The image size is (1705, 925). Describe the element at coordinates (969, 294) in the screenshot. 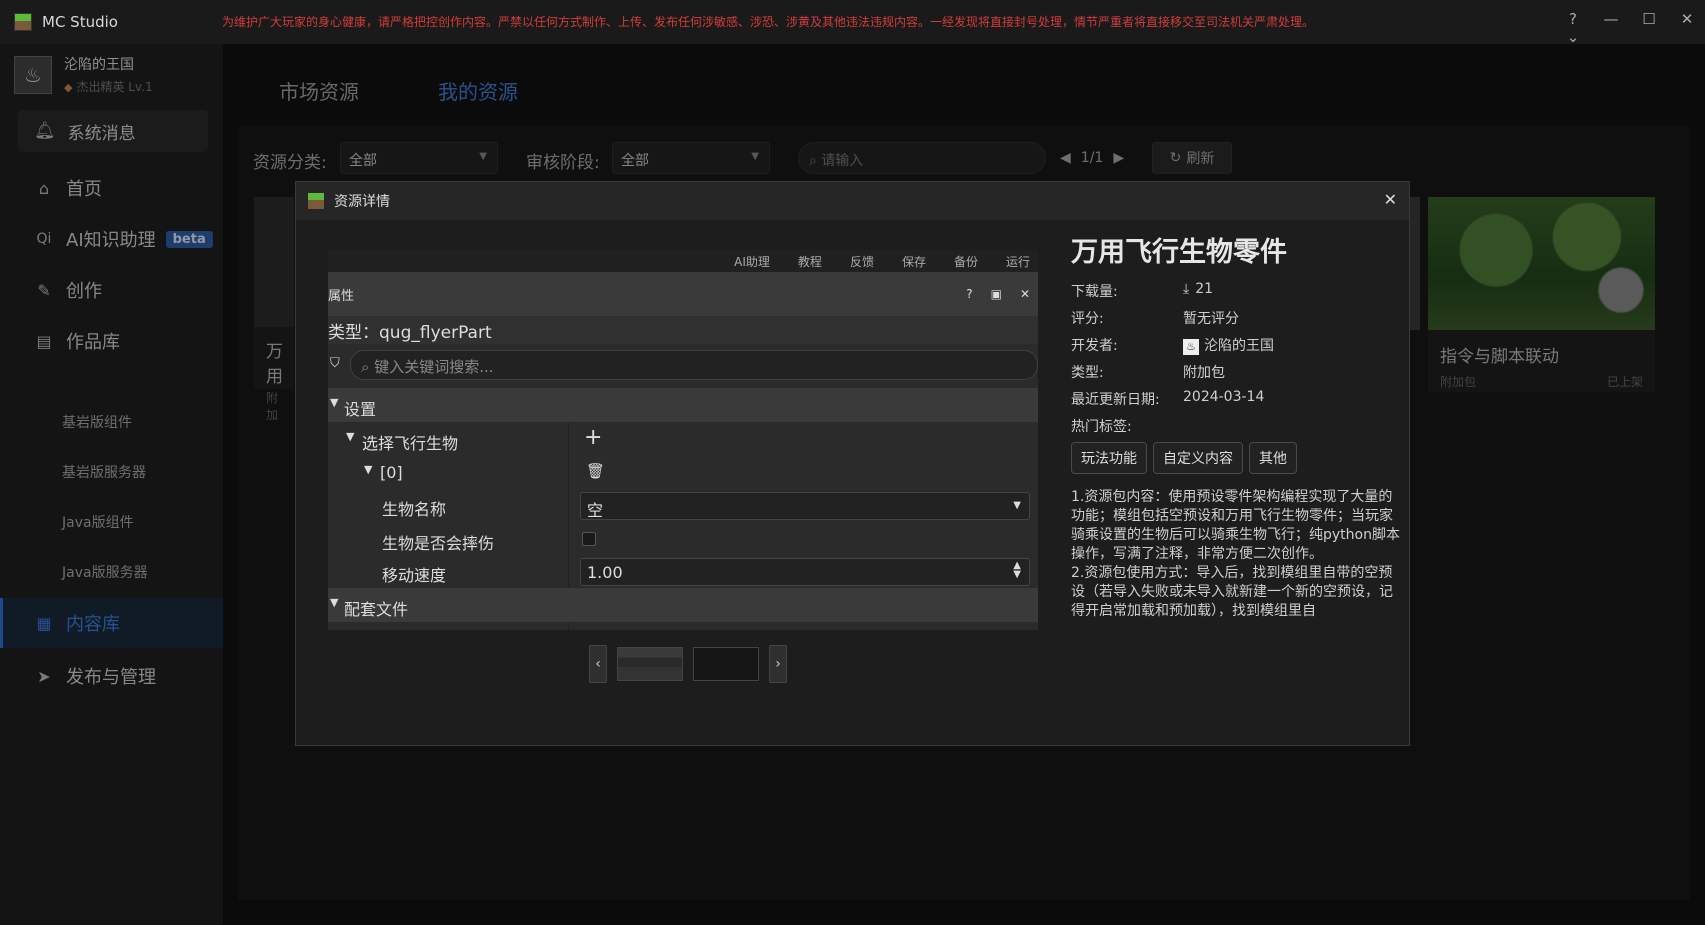

I see `help-icon: ?` at that location.